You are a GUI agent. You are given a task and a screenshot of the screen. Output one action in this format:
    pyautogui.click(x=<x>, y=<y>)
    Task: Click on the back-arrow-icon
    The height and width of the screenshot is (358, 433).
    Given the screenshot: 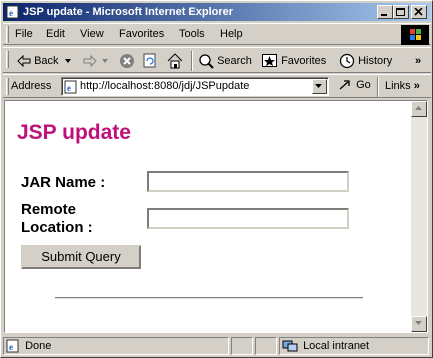 What is the action you would take?
    pyautogui.click(x=24, y=61)
    